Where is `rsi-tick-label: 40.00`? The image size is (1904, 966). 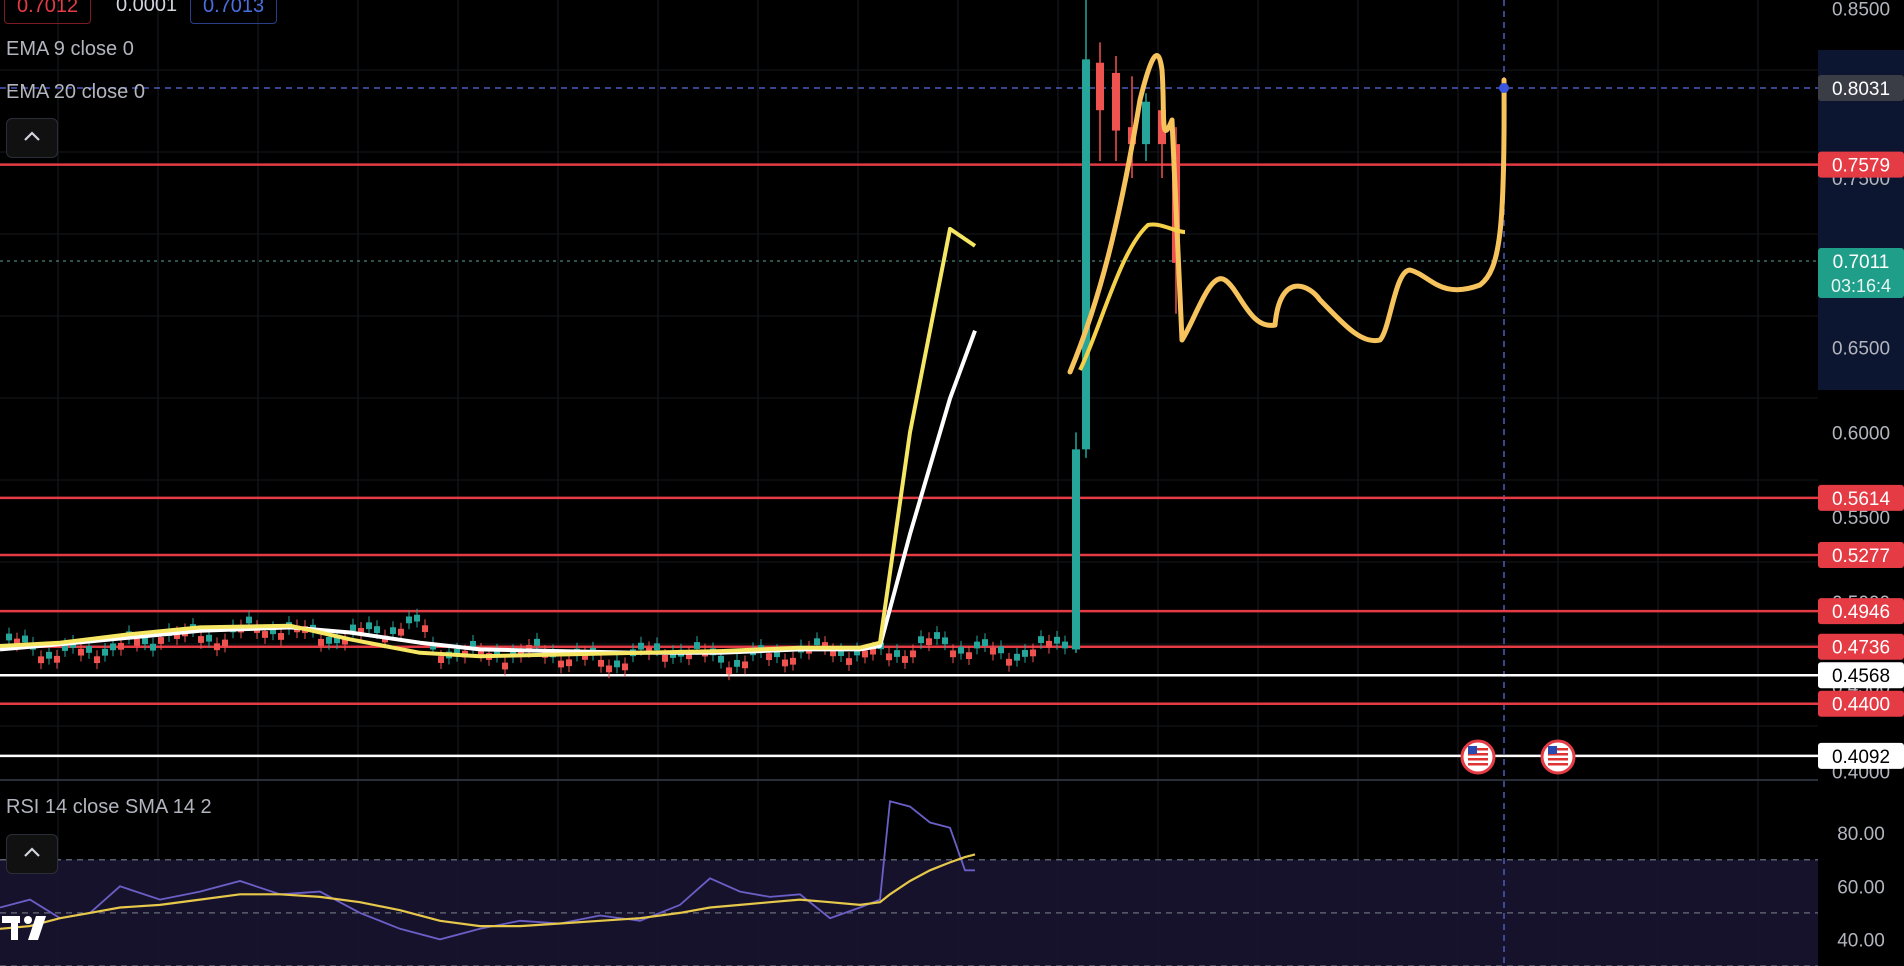 rsi-tick-label: 40.00 is located at coordinates (1861, 940).